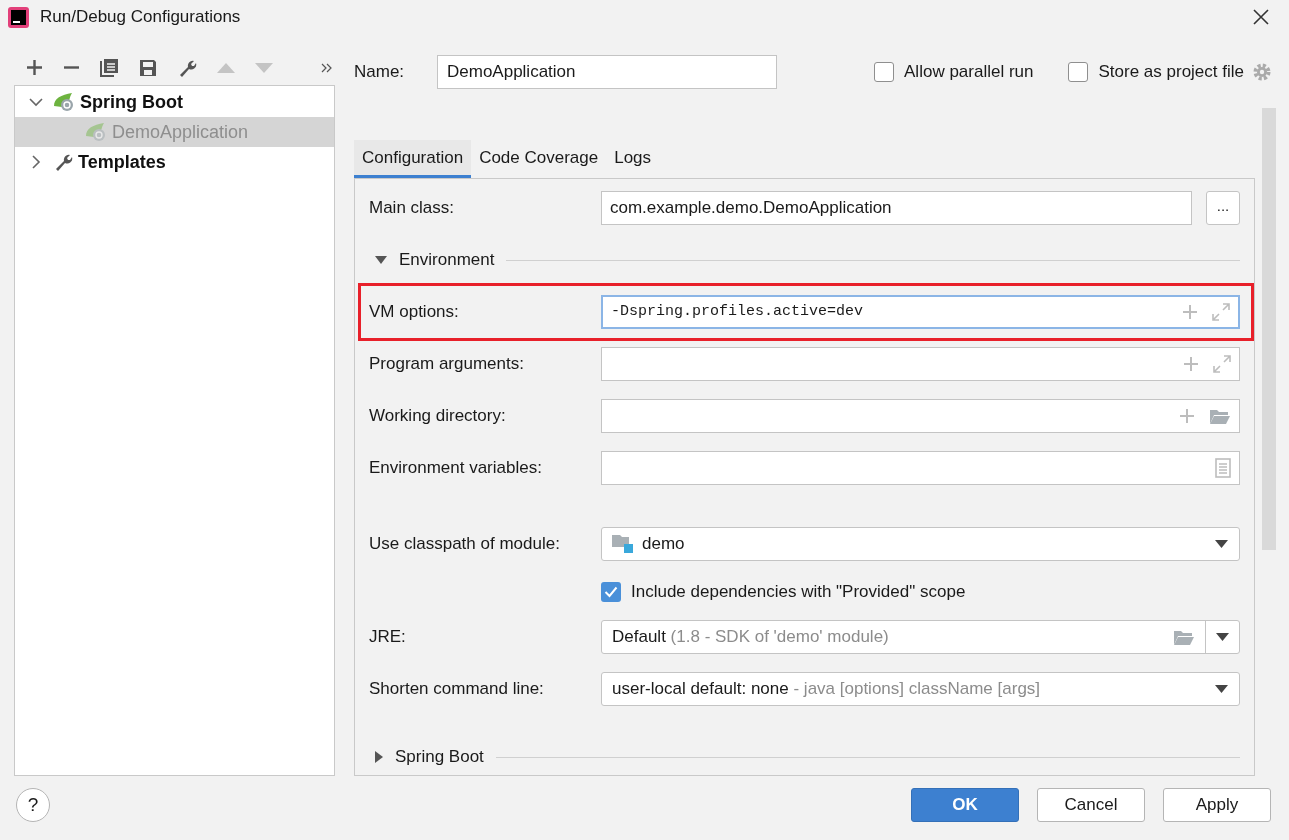 Image resolution: width=1289 pixels, height=840 pixels. Describe the element at coordinates (1091, 805) in the screenshot. I see `dialog-button: Cancel` at that location.